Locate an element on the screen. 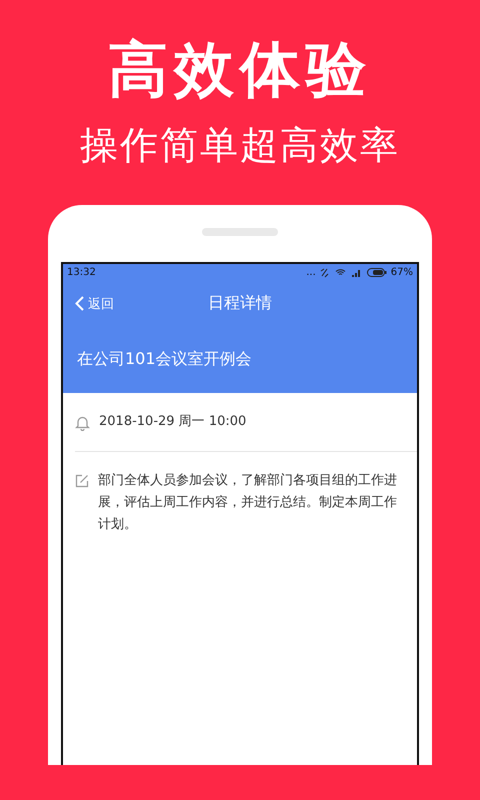 Image resolution: width=480 pixels, height=800 pixels. battery-percent: 67% is located at coordinates (401, 272).